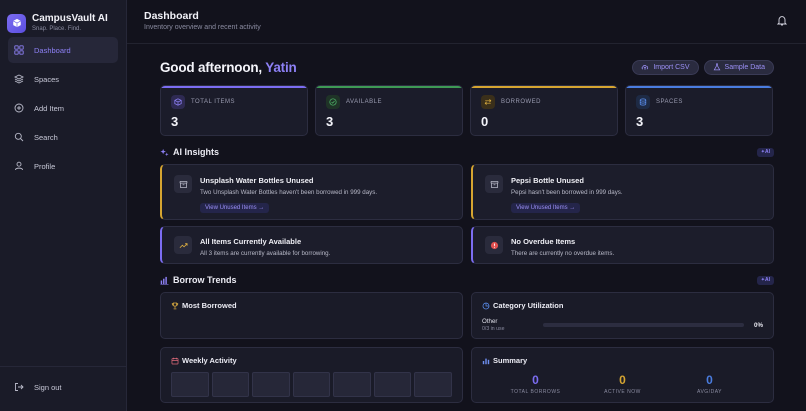  I want to click on panel-title-text: Most Borrowed, so click(209, 305).